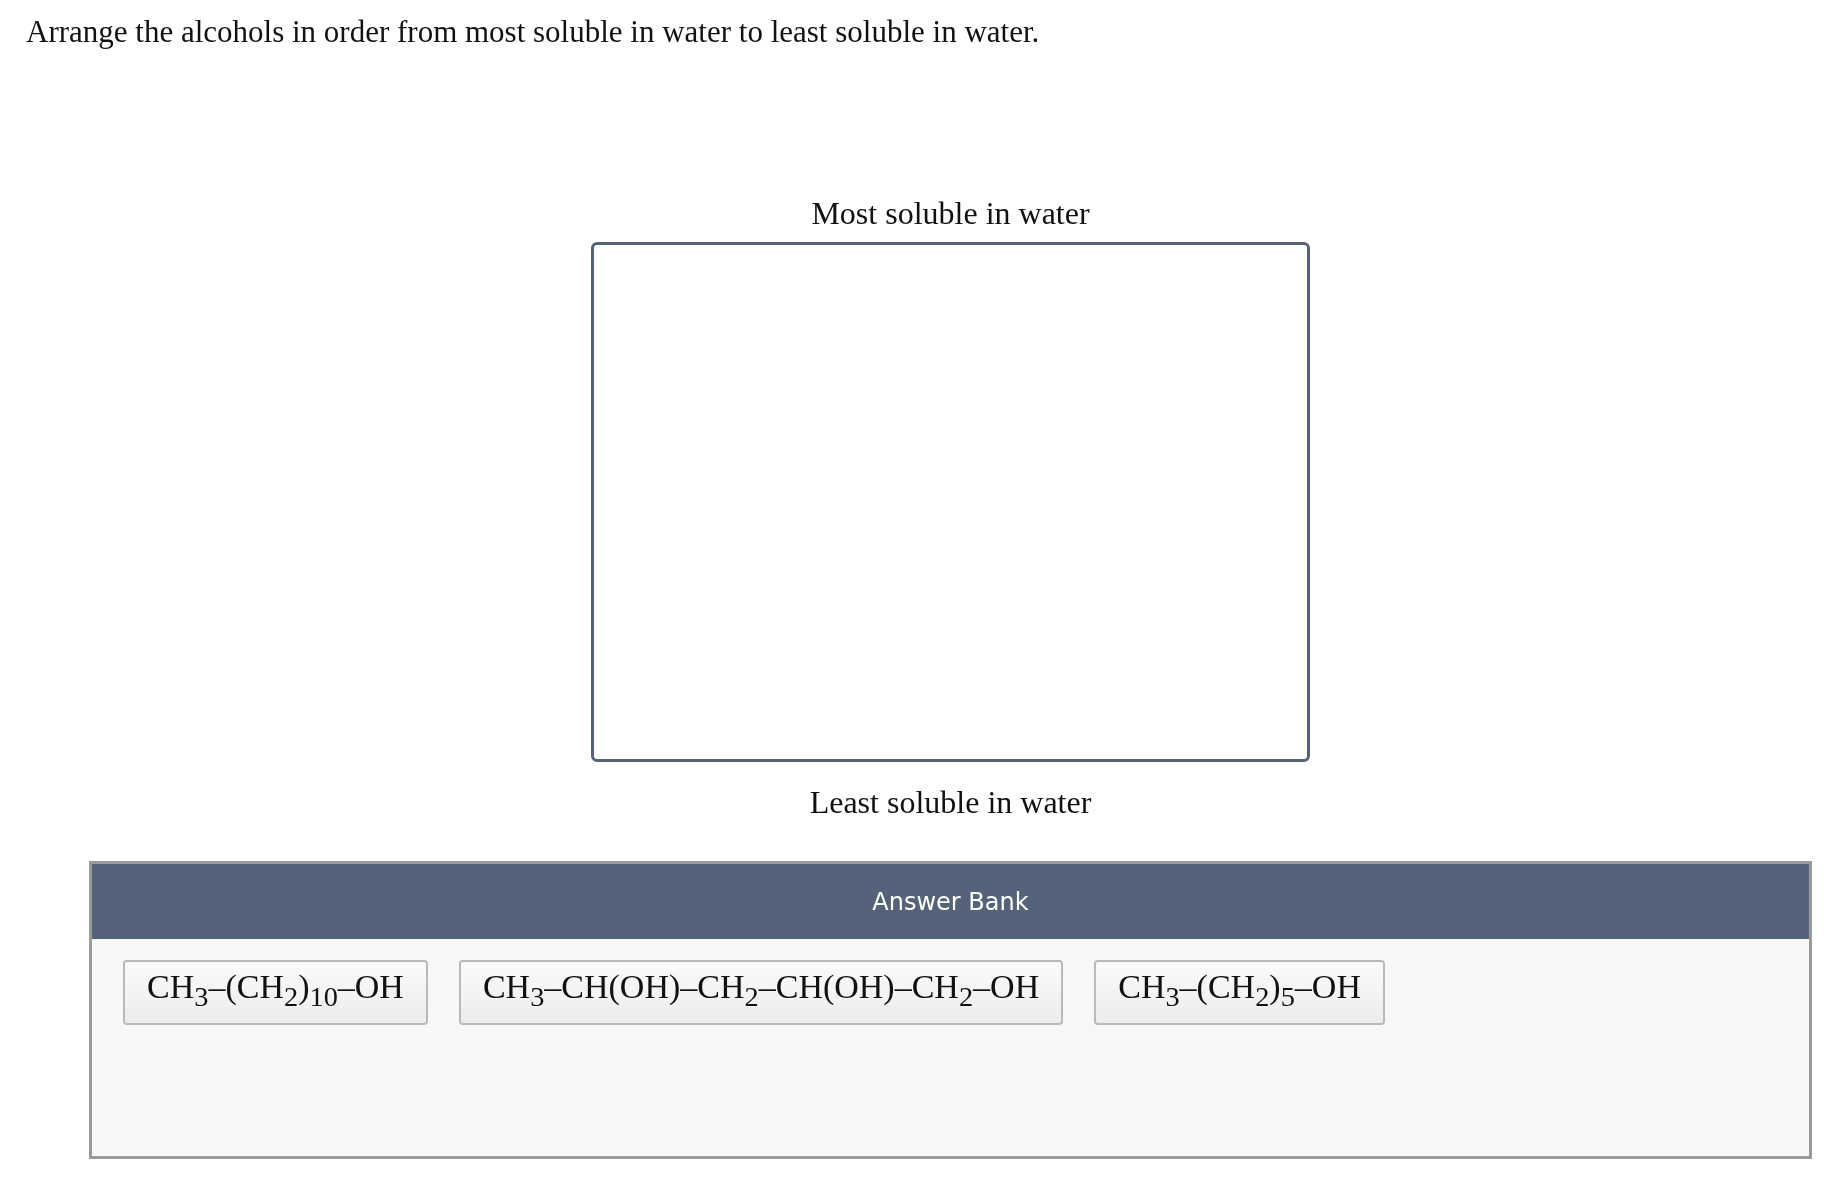  What do you see at coordinates (950, 802) in the screenshot?
I see `rank-label: Least soluble in water` at bounding box center [950, 802].